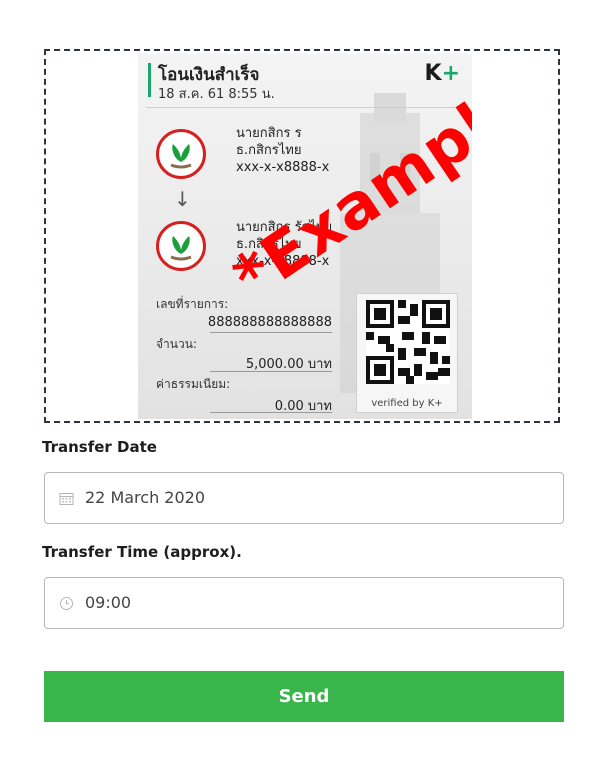 This screenshot has width=603, height=759. Describe the element at coordinates (149, 80) in the screenshot. I see `slip-accent-bar` at that location.